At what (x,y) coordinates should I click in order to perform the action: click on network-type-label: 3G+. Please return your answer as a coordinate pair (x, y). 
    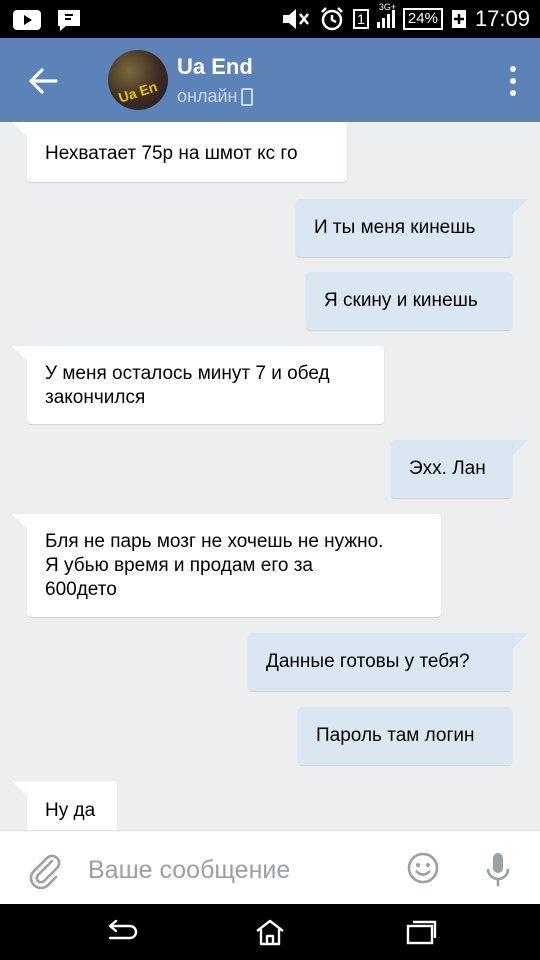
    Looking at the image, I should click on (387, 7).